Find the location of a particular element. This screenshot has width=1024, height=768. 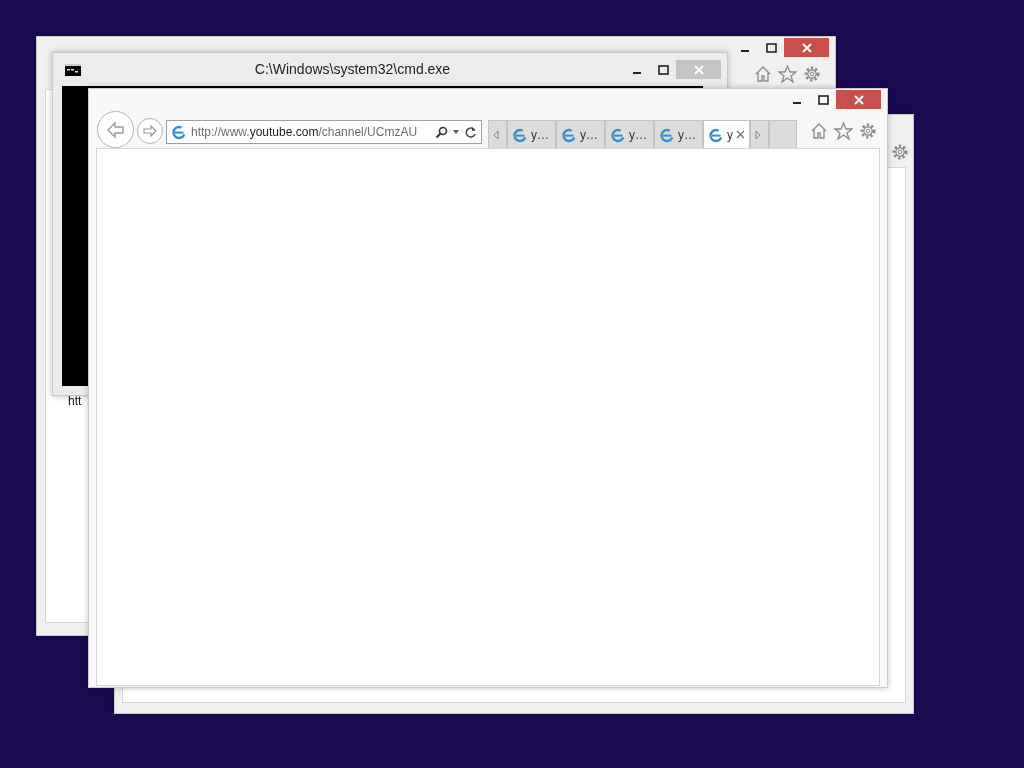

forward-button is located at coordinates (150, 131).